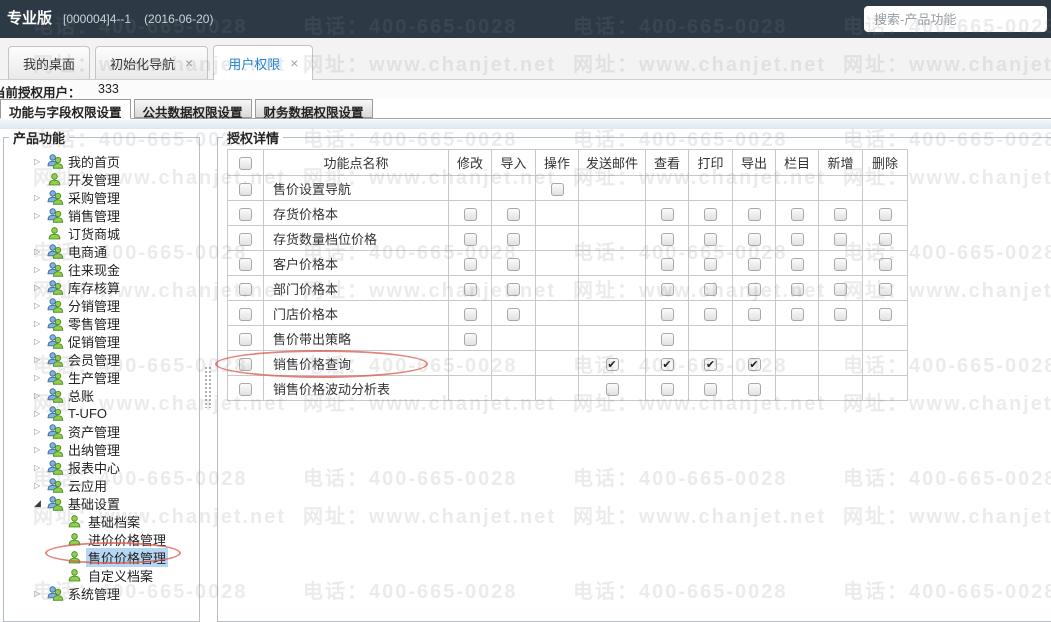 This screenshot has width=1051, height=622. I want to click on tree-item-往来现金: ▷ 往来现金, so click(101, 269).